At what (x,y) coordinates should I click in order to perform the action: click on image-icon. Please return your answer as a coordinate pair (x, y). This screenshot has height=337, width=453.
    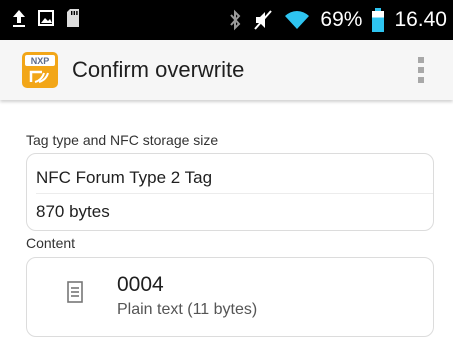
    Looking at the image, I should click on (46, 18).